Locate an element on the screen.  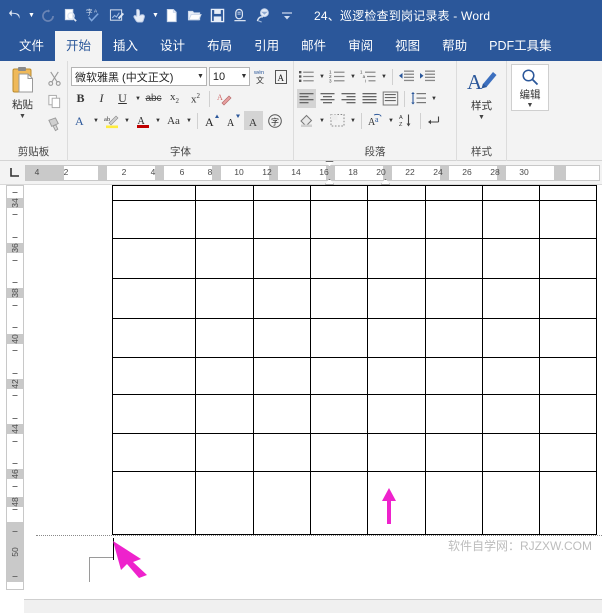
align-center-button is located at coordinates (327, 98).